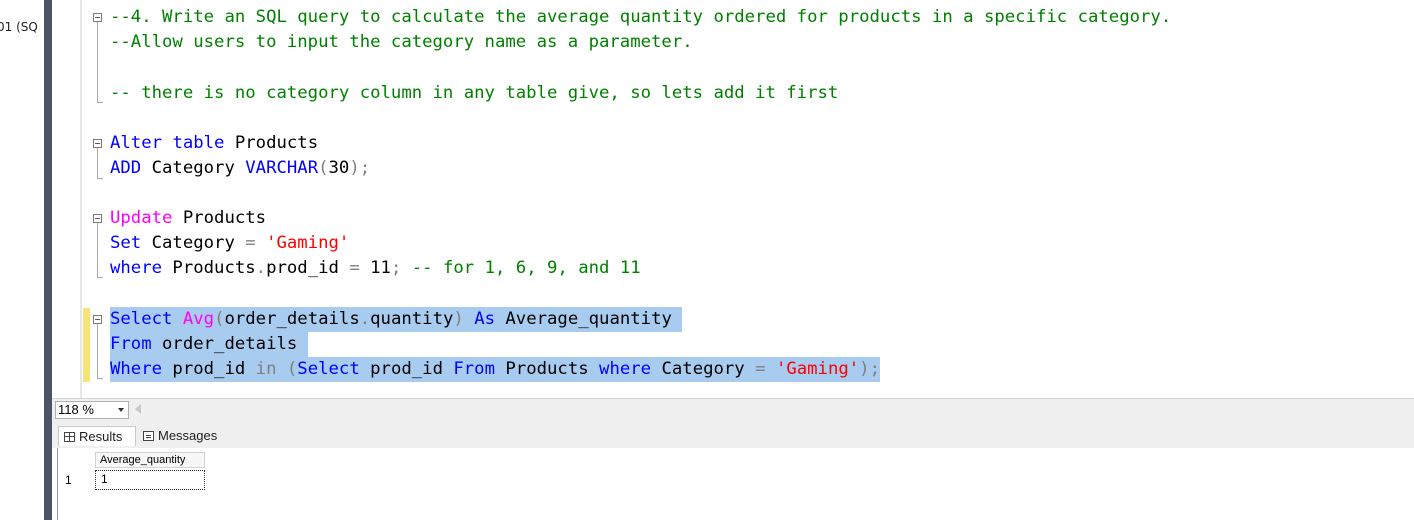  I want to click on code-line: Alter table Products, so click(214, 143).